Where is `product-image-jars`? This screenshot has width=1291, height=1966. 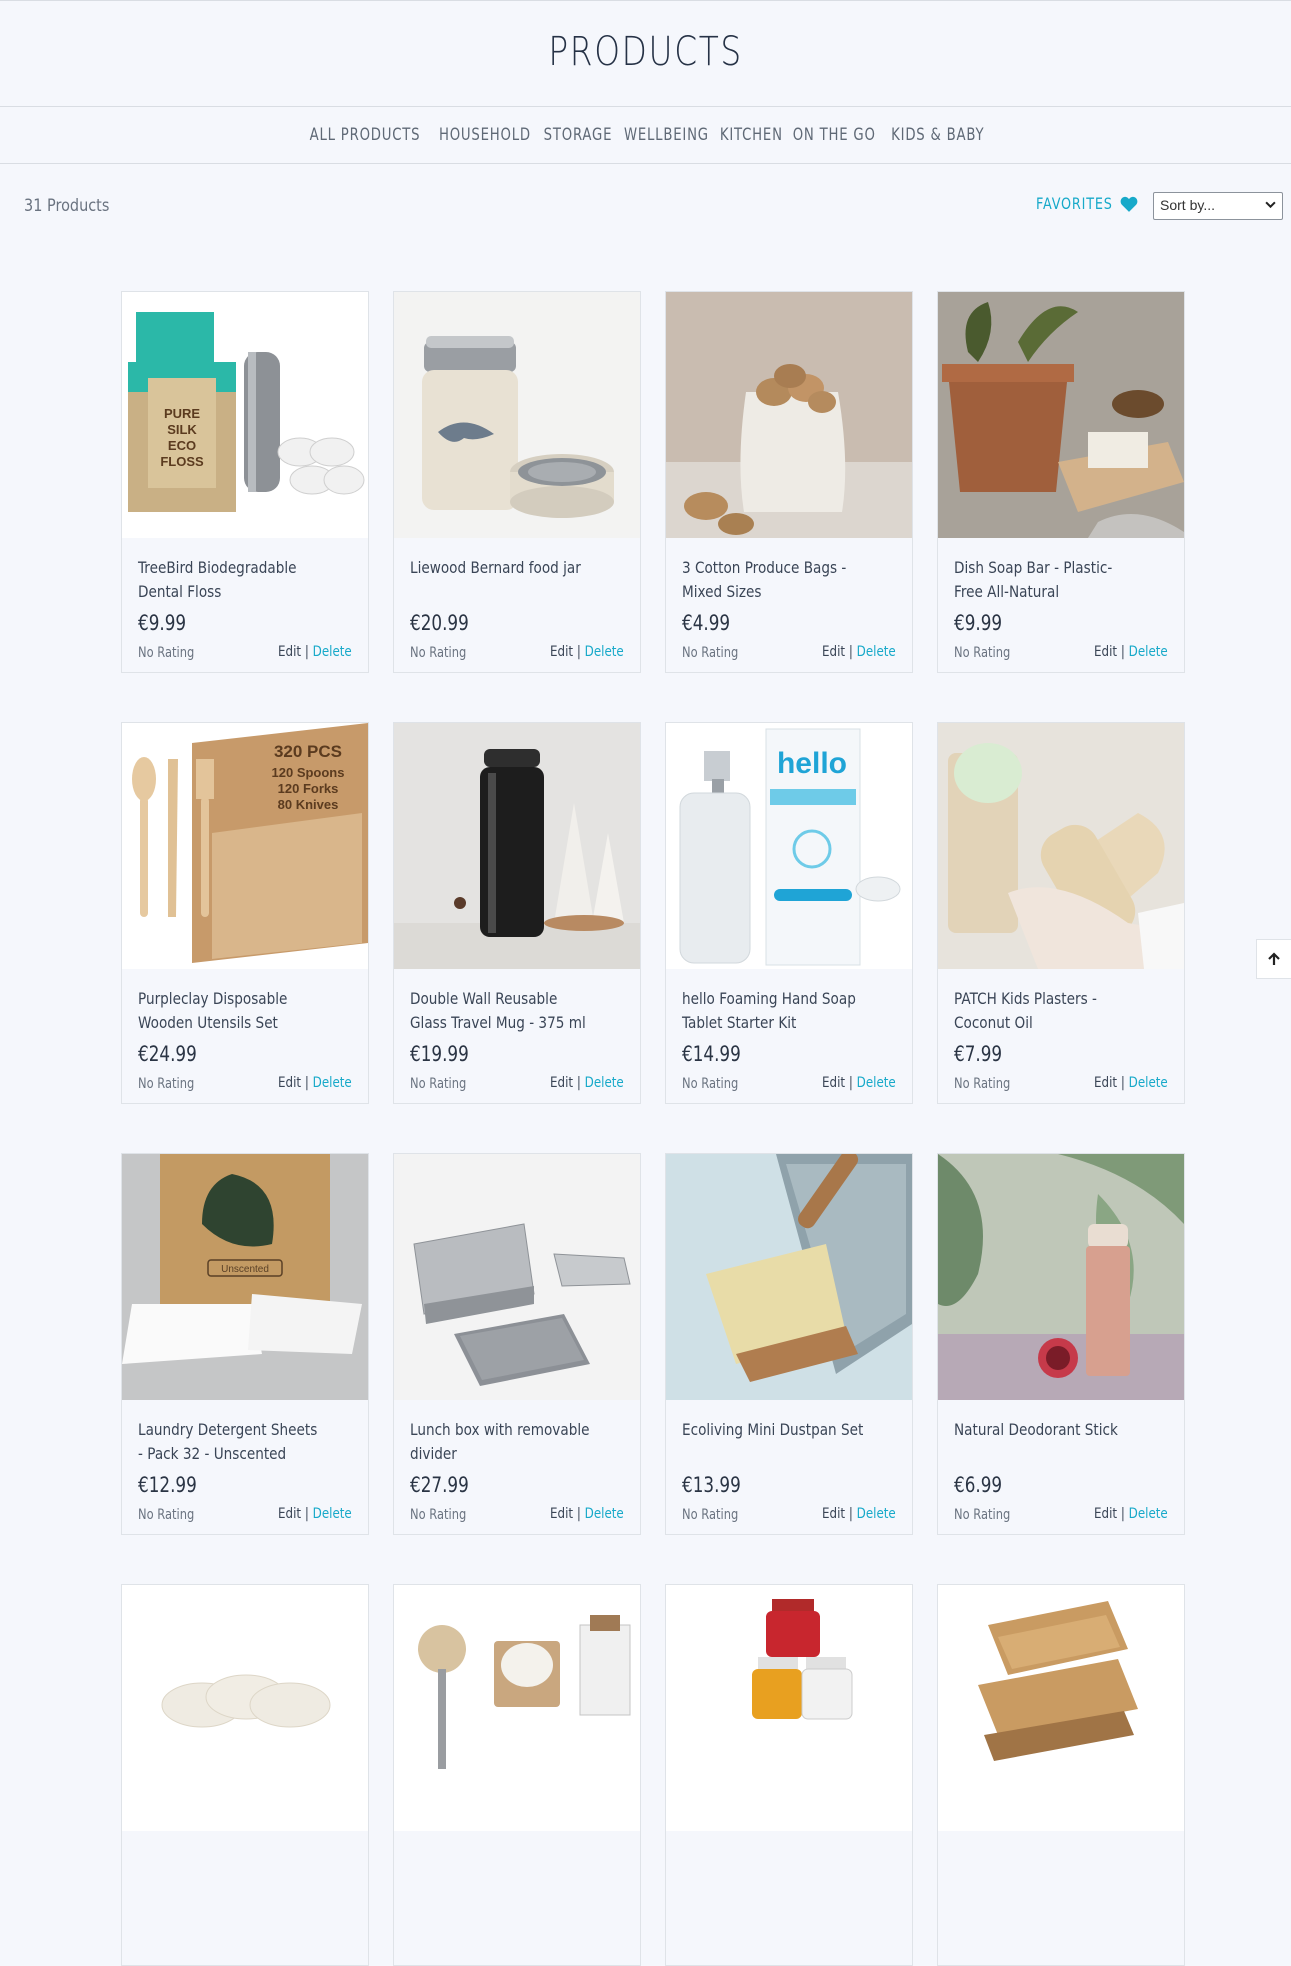
product-image-jars is located at coordinates (789, 1708).